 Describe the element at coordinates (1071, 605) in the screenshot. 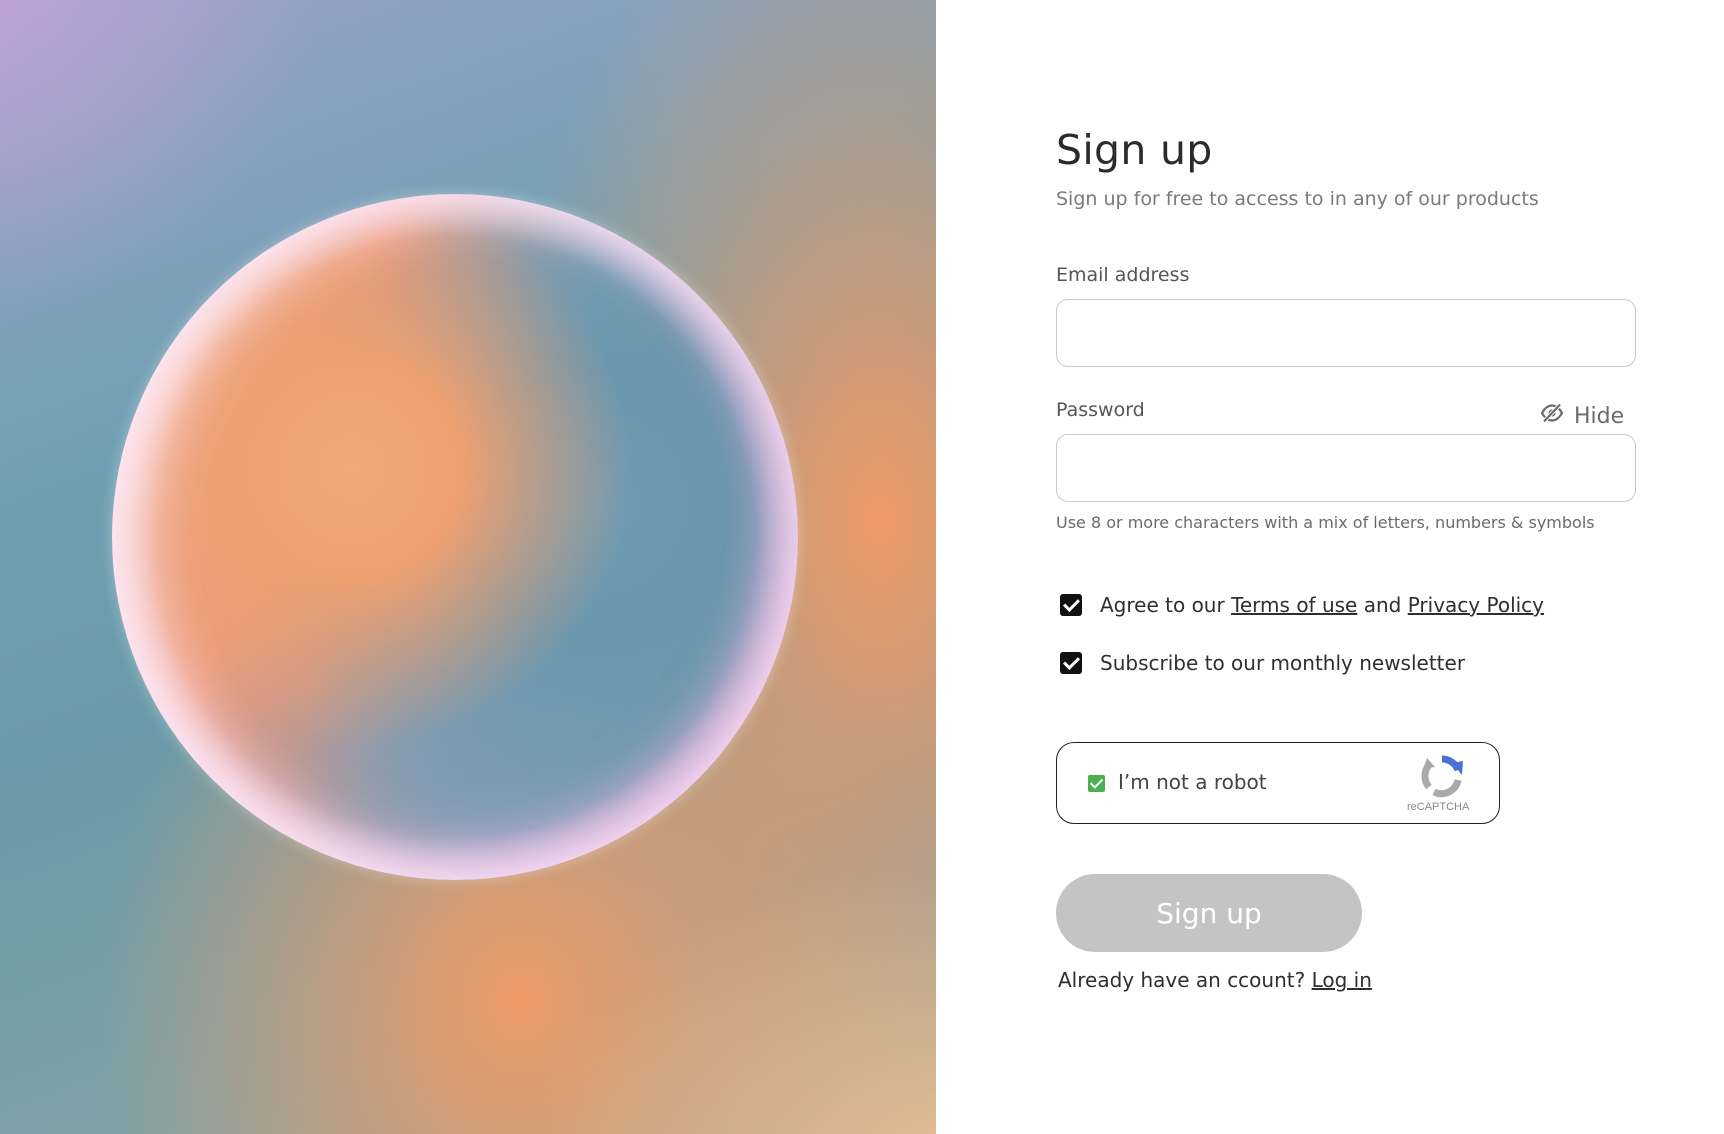

I see `terms-checkbox` at that location.